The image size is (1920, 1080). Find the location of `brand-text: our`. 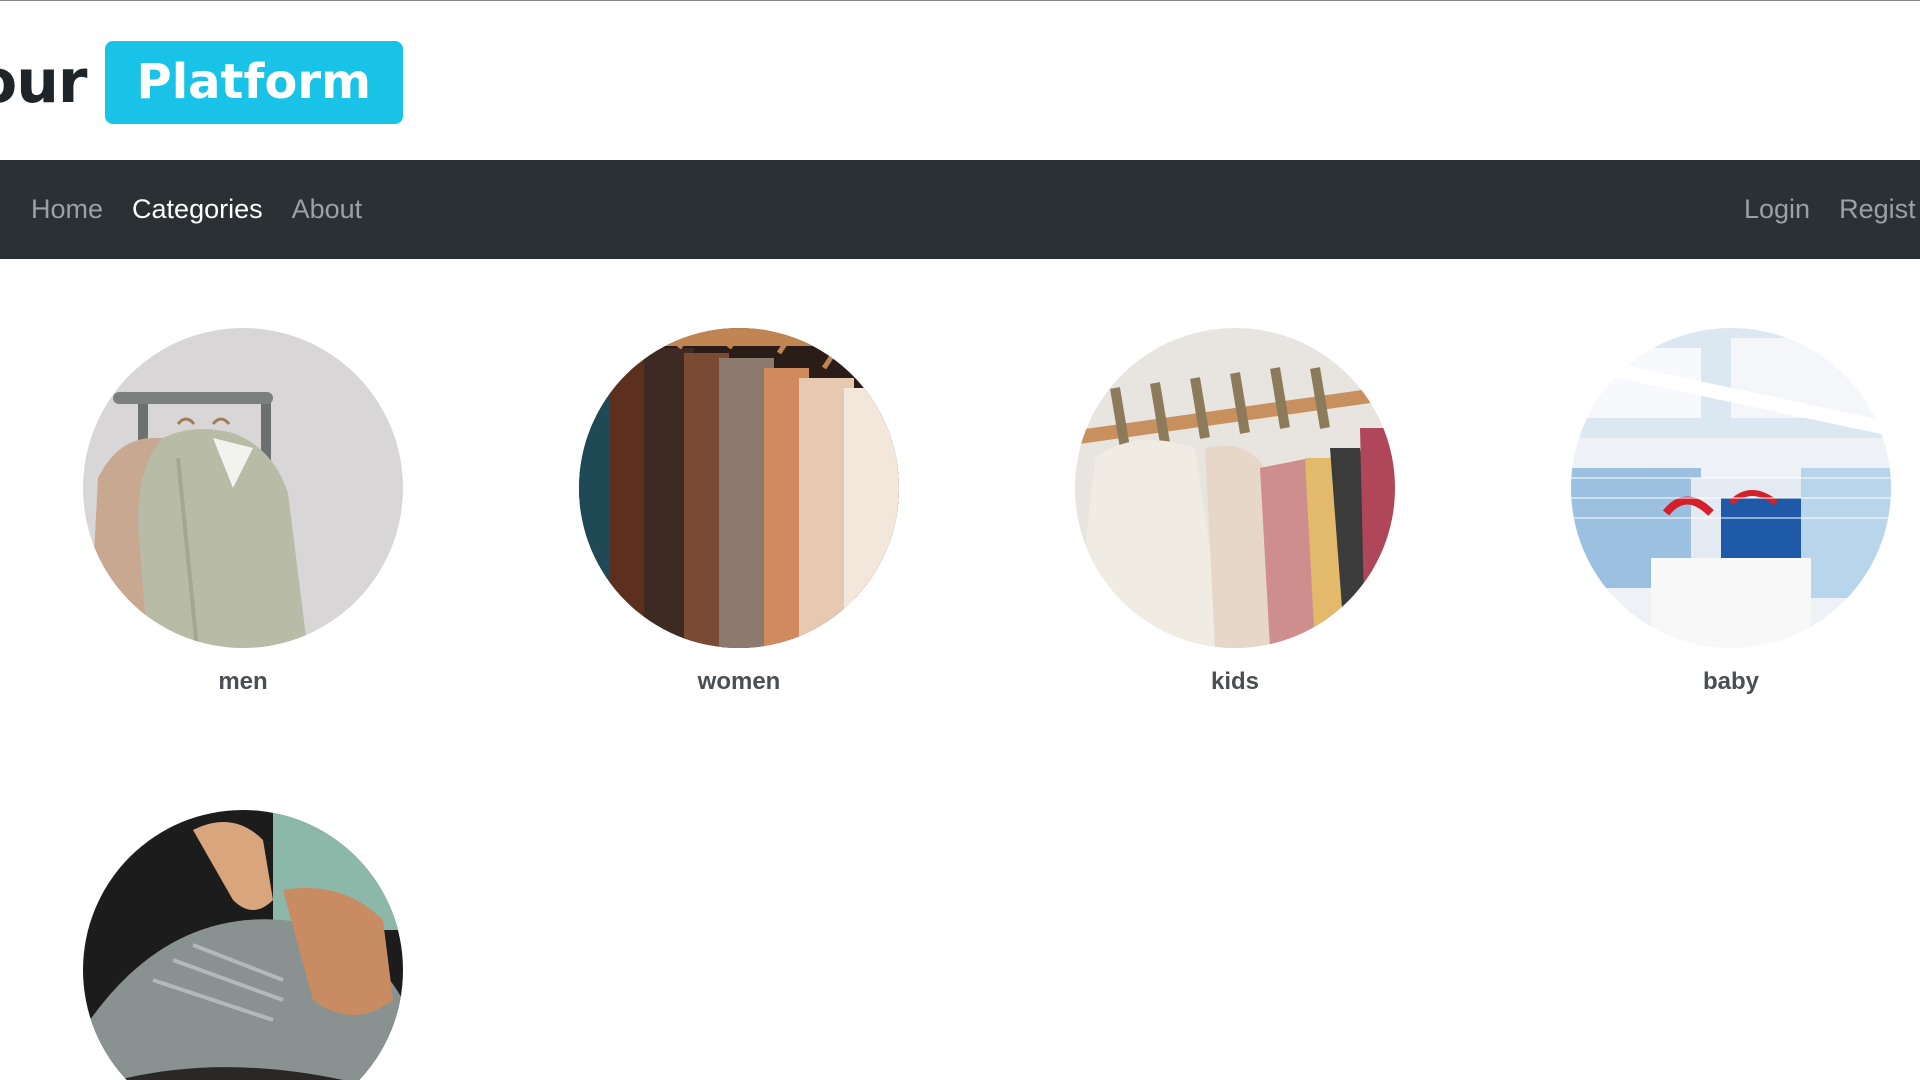

brand-text: our is located at coordinates (44, 82).